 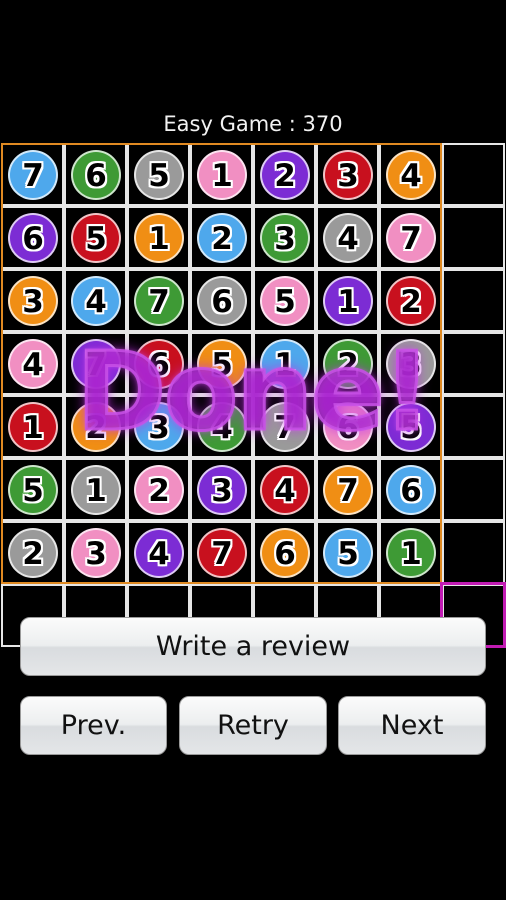 I want to click on retry-button: Retry, so click(x=253, y=725).